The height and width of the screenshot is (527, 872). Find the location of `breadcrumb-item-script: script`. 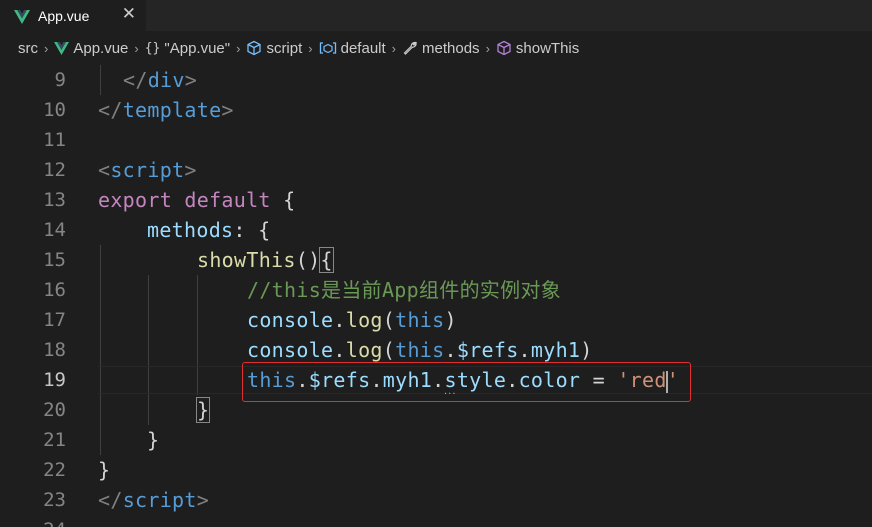

breadcrumb-item-script: script is located at coordinates (274, 48).